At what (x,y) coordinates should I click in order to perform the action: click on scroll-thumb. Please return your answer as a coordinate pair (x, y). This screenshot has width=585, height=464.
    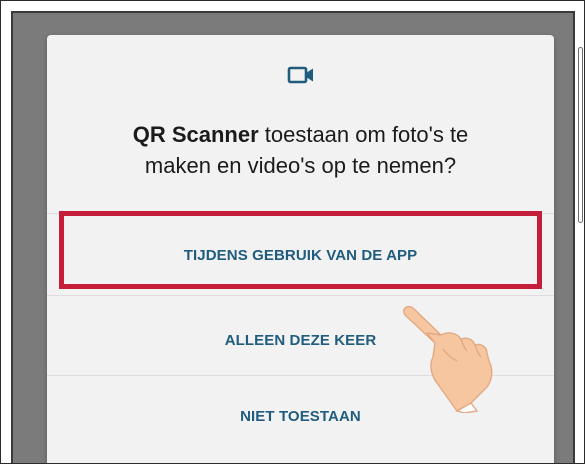
    Looking at the image, I should click on (580, 135).